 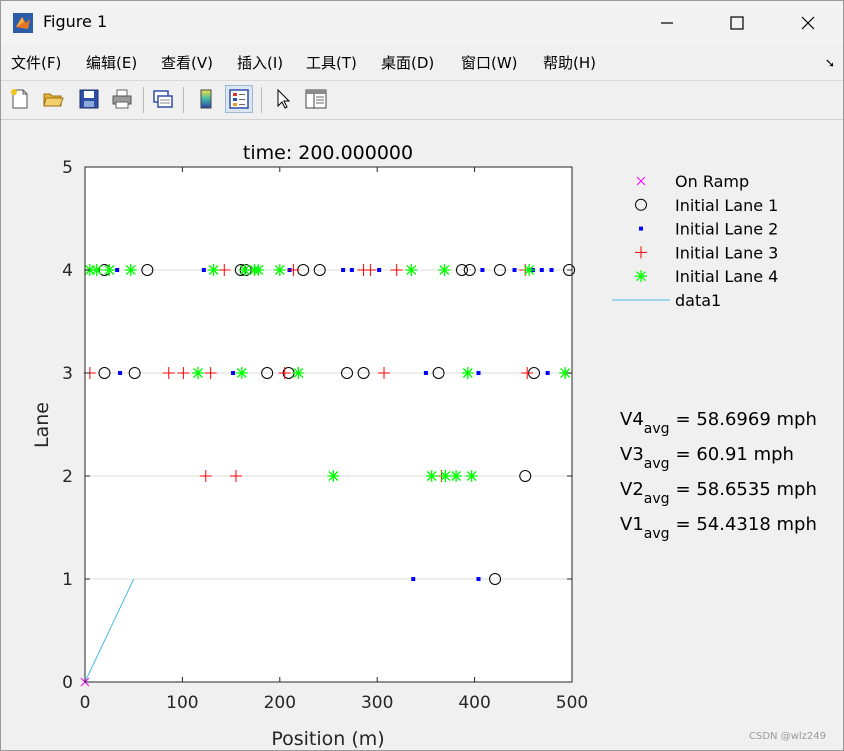 What do you see at coordinates (67, 580) in the screenshot?
I see `y-tick-label: 1` at bounding box center [67, 580].